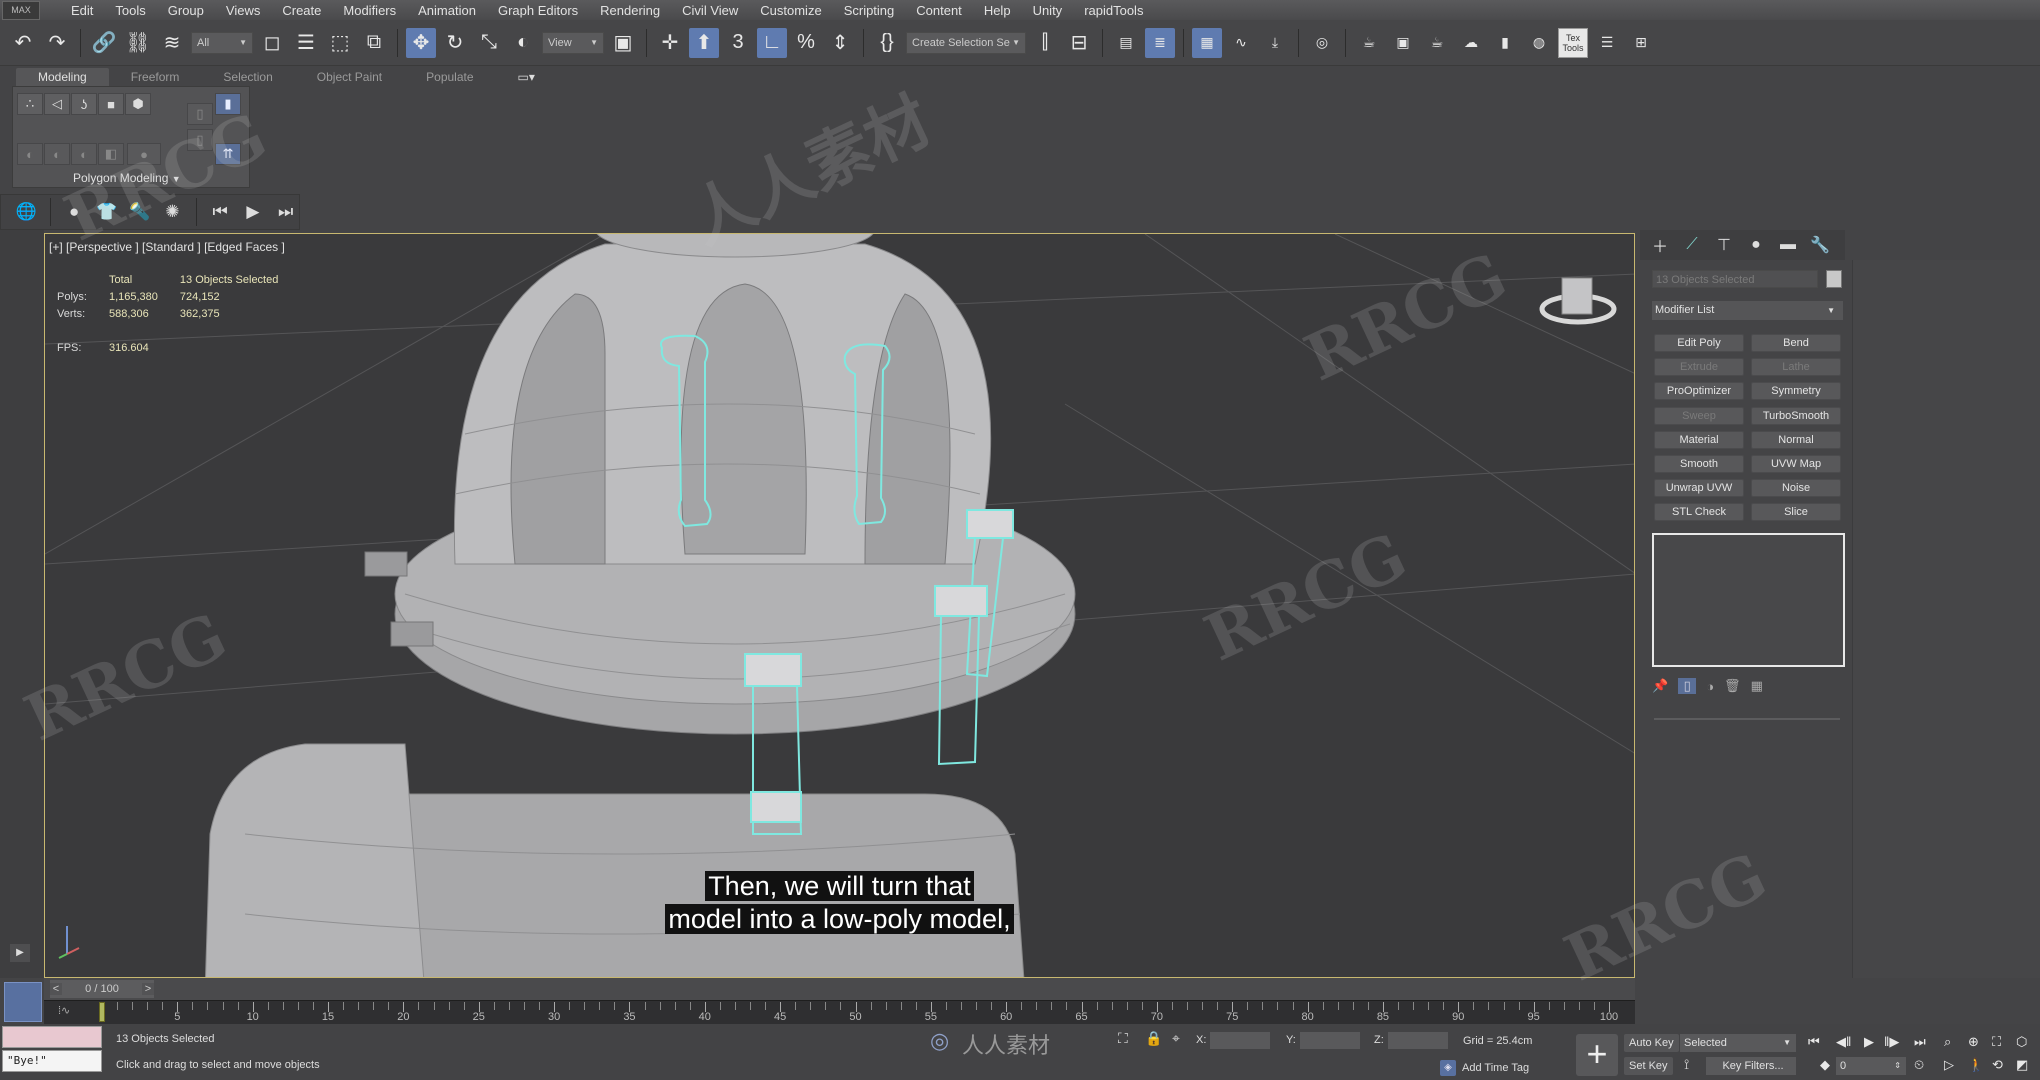 The height and width of the screenshot is (1080, 2040). I want to click on previous-frame-icon: <, so click(56, 989).